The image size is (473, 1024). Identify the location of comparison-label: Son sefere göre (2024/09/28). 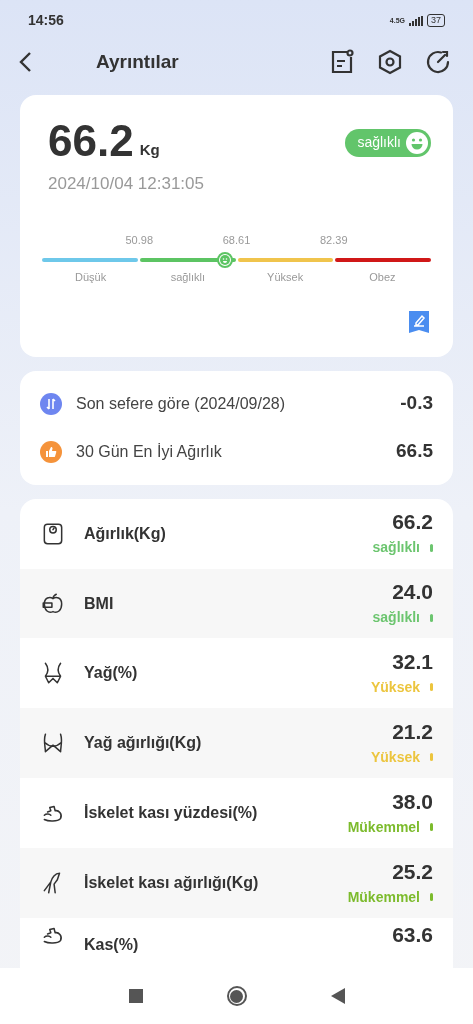
(181, 403).